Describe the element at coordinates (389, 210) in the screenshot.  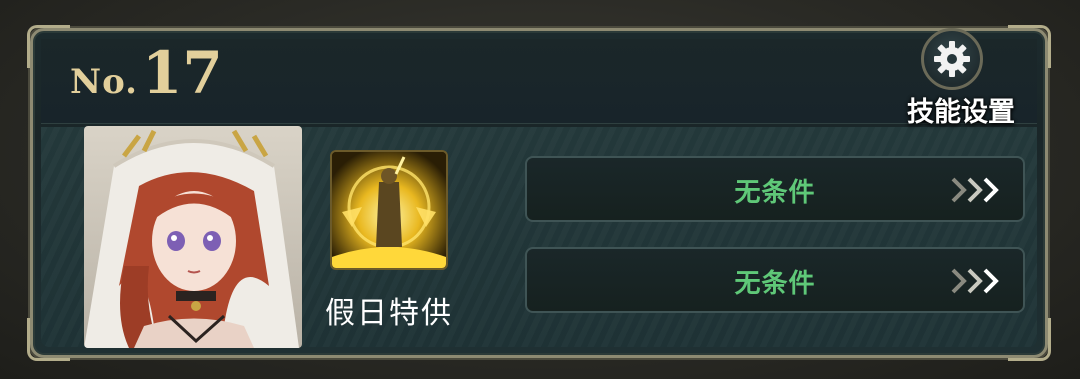
I see `skill-icon` at that location.